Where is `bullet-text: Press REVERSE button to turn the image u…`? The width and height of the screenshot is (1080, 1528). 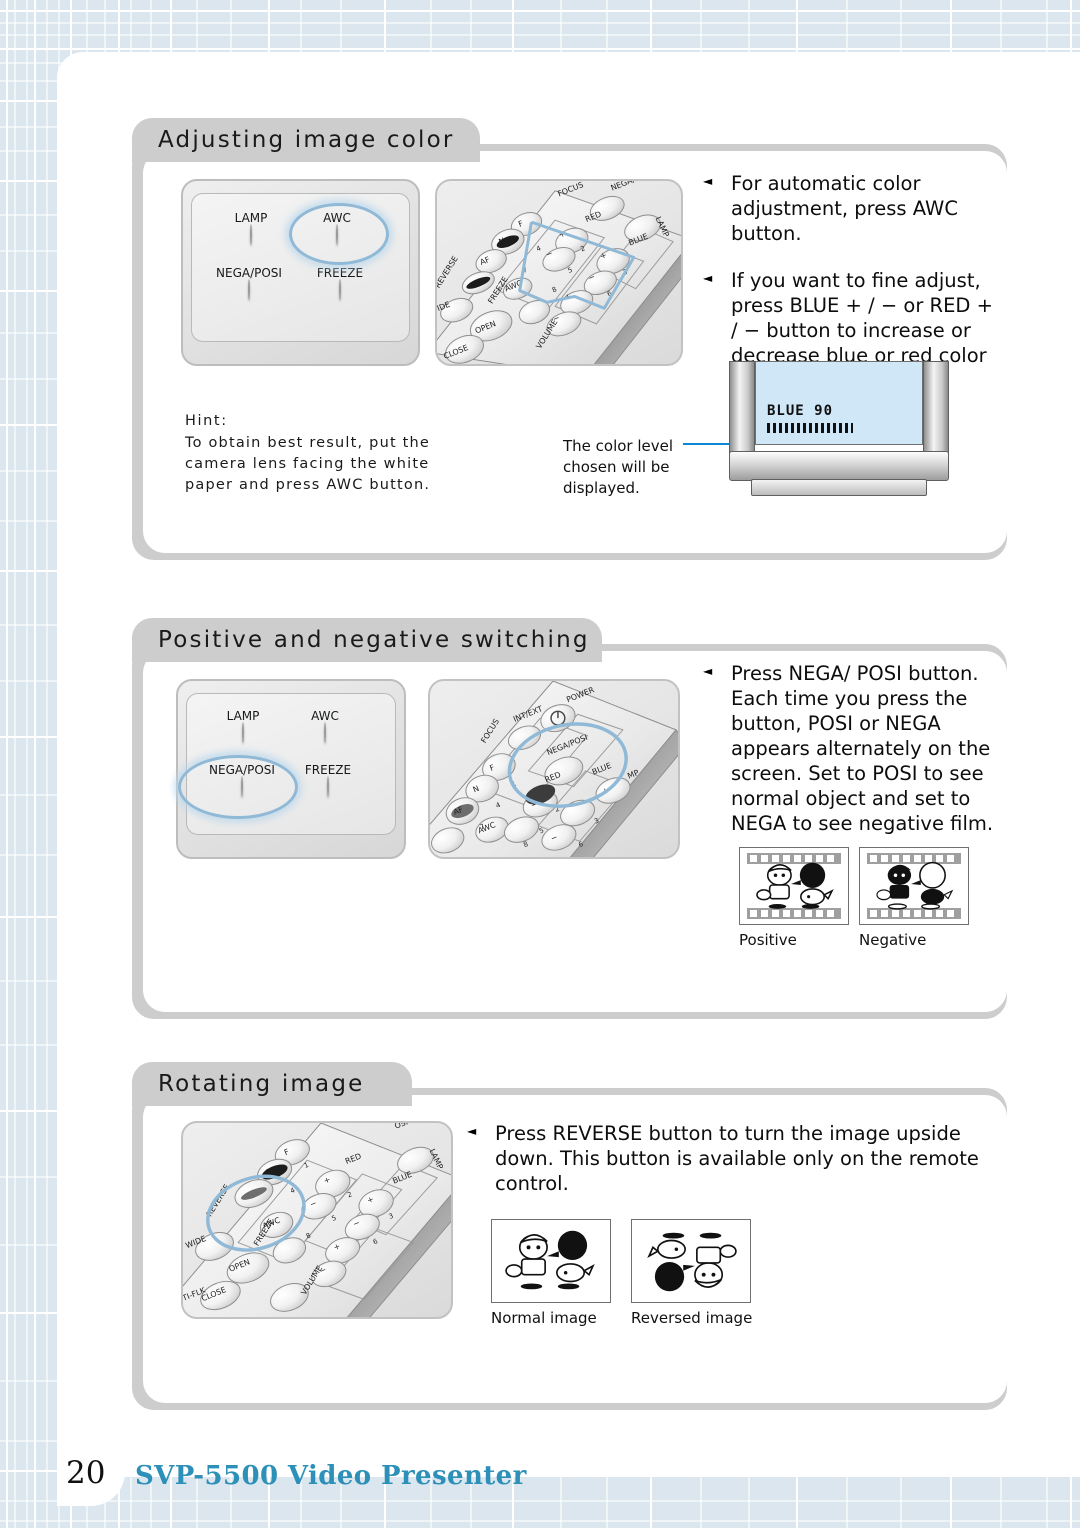 bullet-text: Press REVERSE button to turn the image u… is located at coordinates (737, 1158).